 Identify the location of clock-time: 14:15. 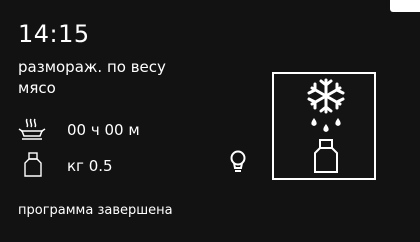
(54, 34).